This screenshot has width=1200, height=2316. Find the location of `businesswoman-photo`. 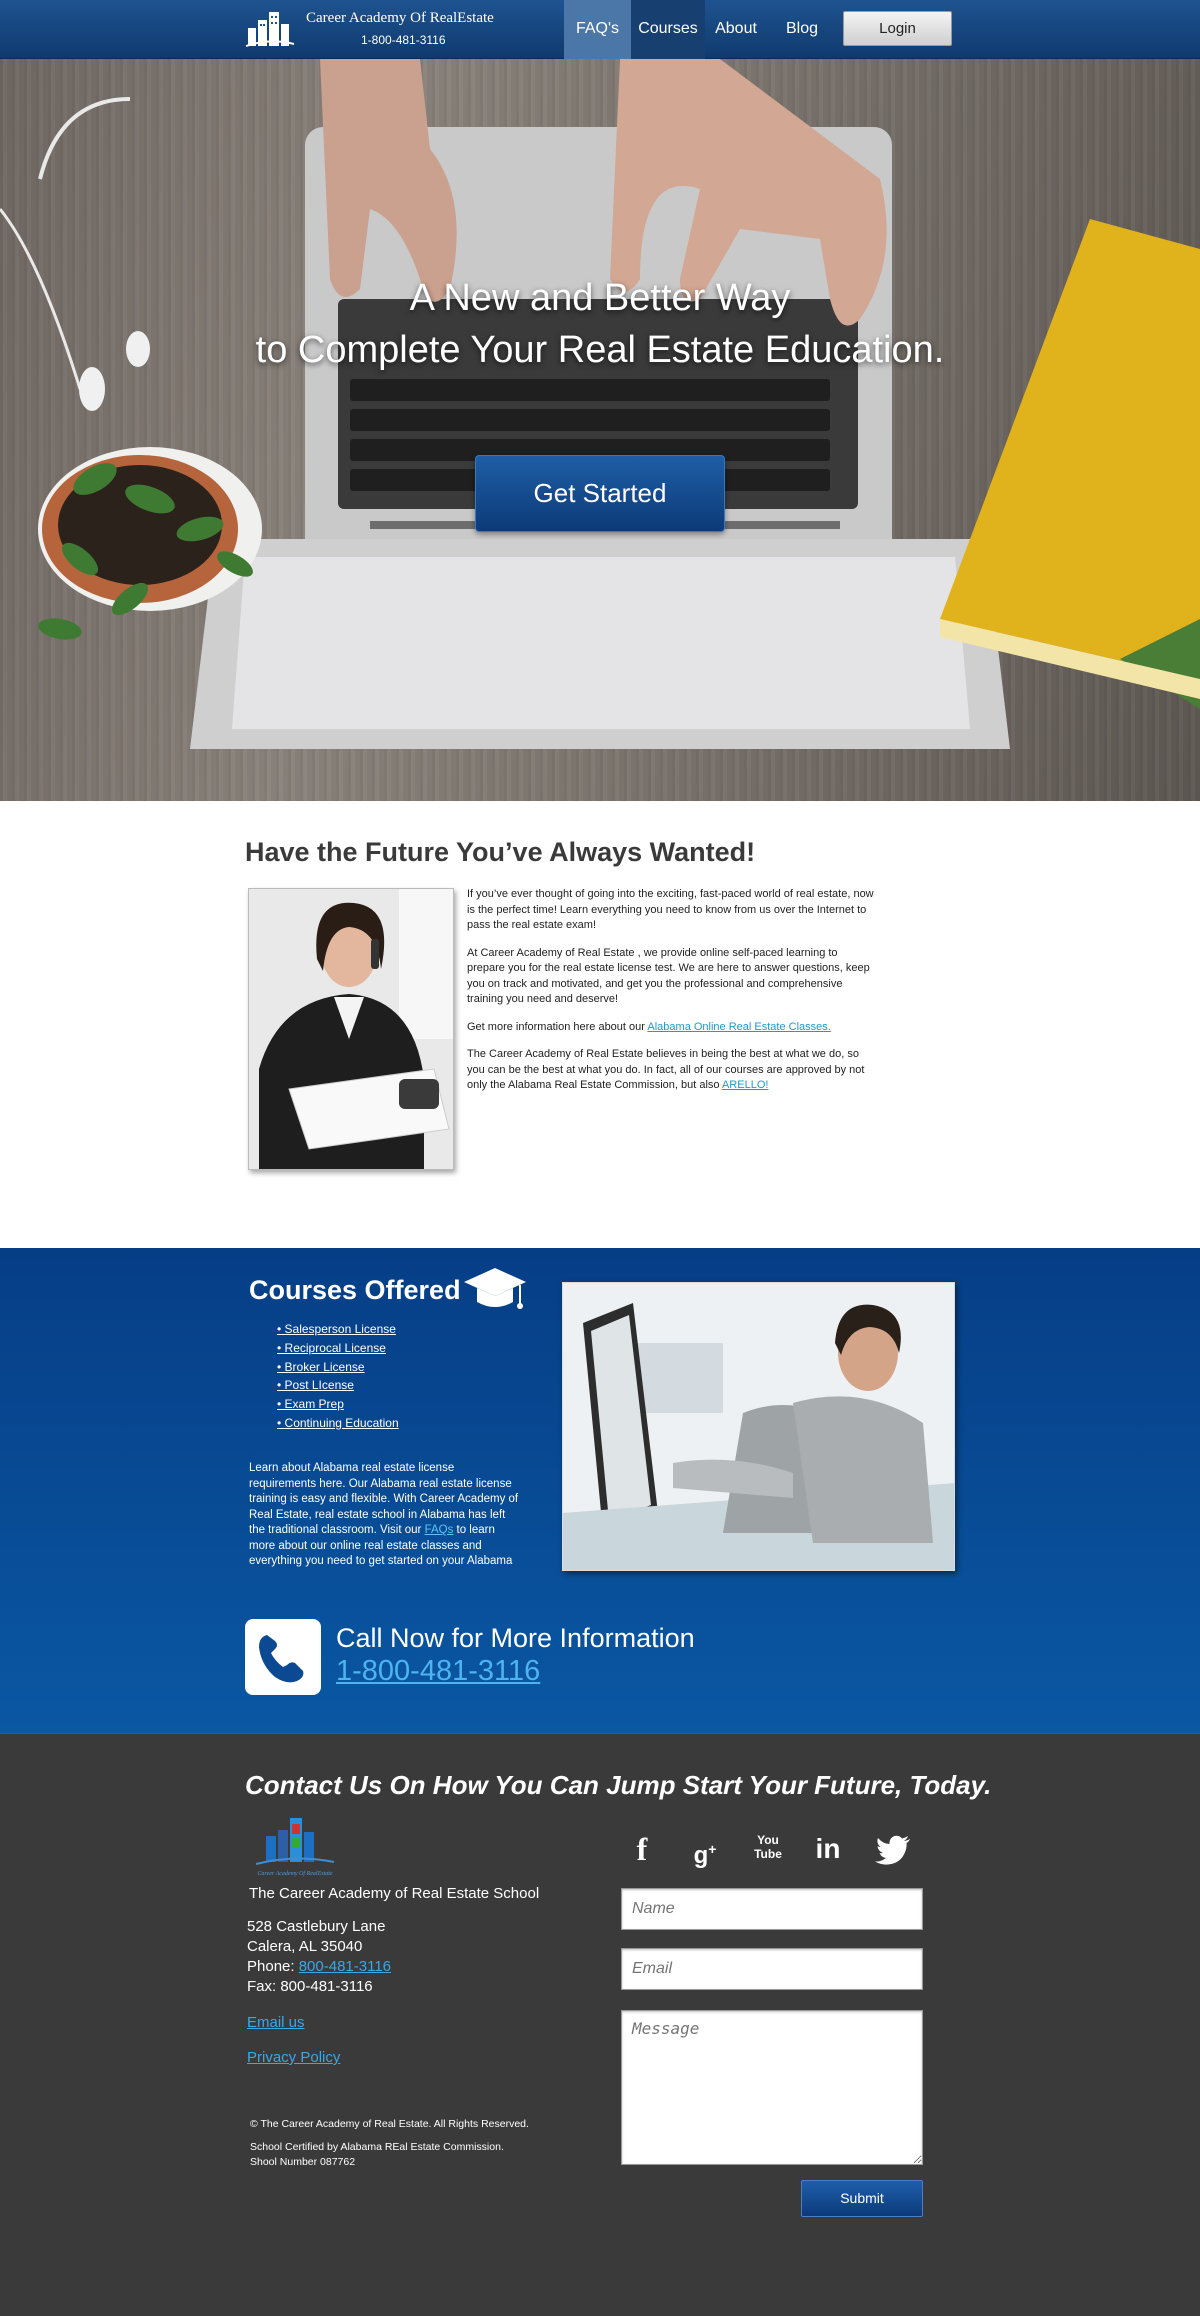

businesswoman-photo is located at coordinates (351, 1029).